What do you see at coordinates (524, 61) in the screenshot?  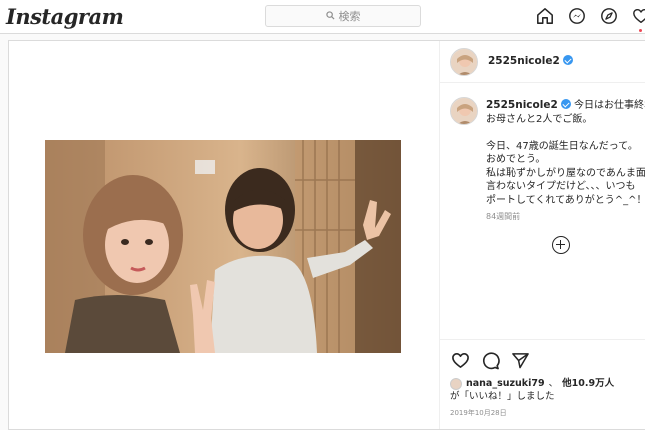 I see `post-author-username: 2525nicole2` at bounding box center [524, 61].